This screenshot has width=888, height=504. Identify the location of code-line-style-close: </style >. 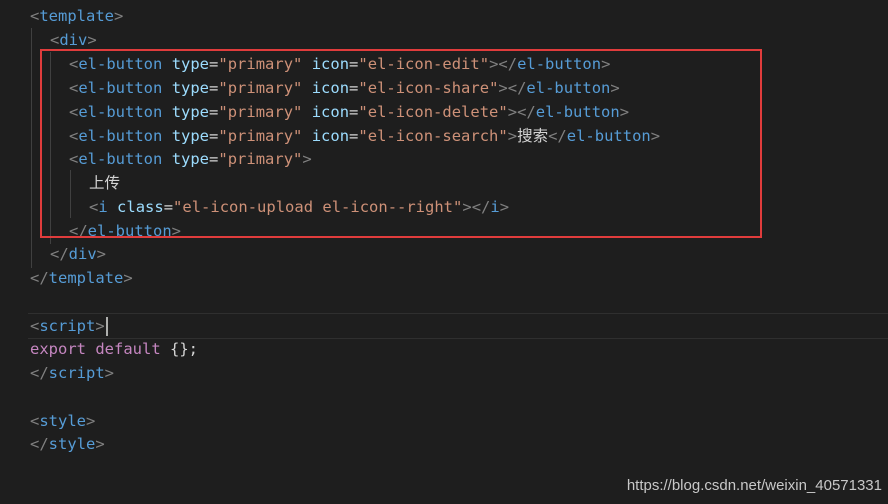
(67, 444).